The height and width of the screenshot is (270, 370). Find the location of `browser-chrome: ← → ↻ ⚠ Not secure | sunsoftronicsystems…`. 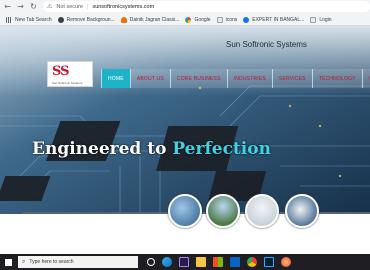

browser-chrome: ← → ↻ ⚠ Not secure | sunsoftronicsystems… is located at coordinates (185, 13).